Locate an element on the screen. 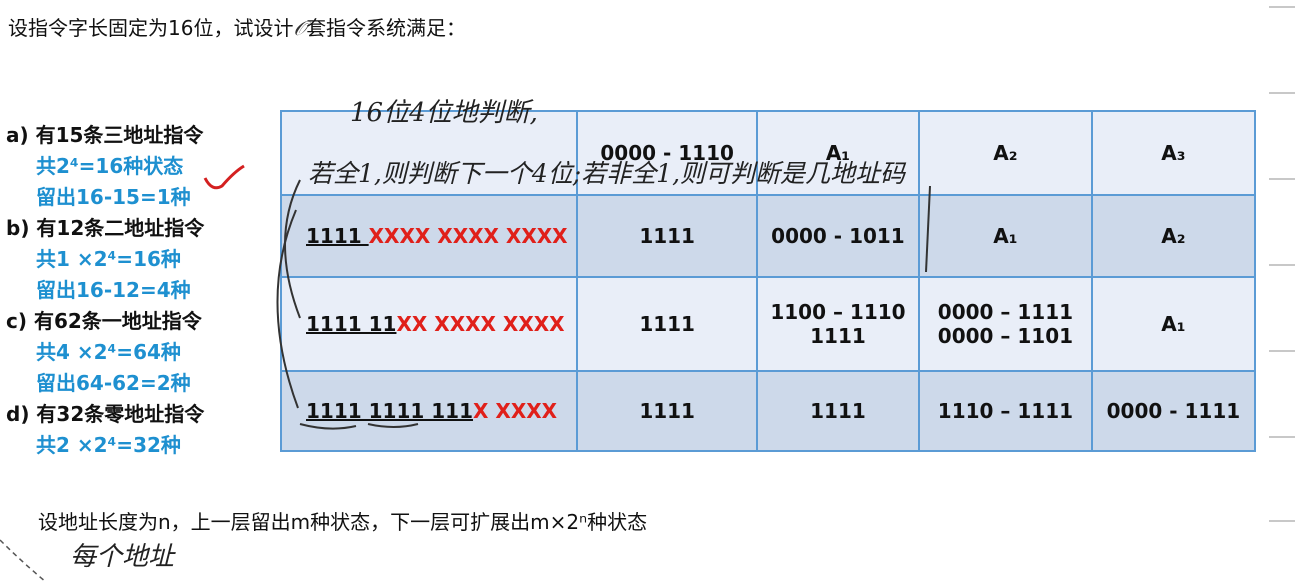 This screenshot has height=582, width=1295. opcode-bits: 1111 11 is located at coordinates (351, 324).